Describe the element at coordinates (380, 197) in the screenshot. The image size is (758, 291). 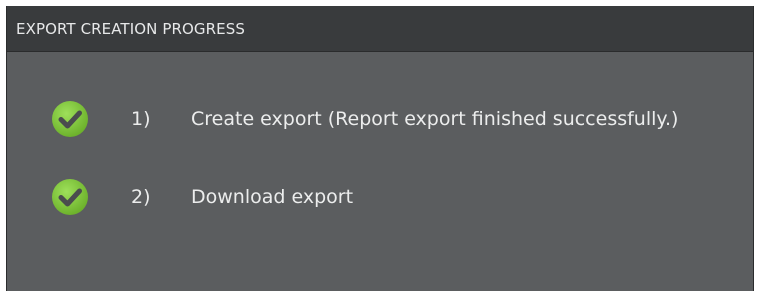
I see `progress-step-download-export: 2) Download export` at that location.